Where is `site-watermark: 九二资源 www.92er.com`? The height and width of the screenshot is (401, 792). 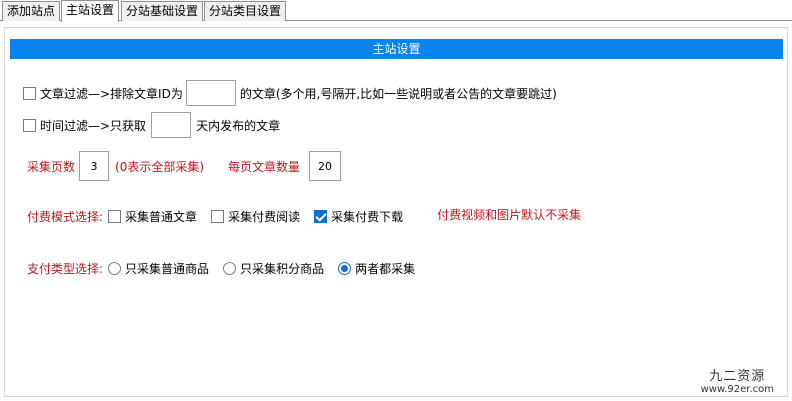
site-watermark: 九二资源 www.92er.com is located at coordinates (737, 380).